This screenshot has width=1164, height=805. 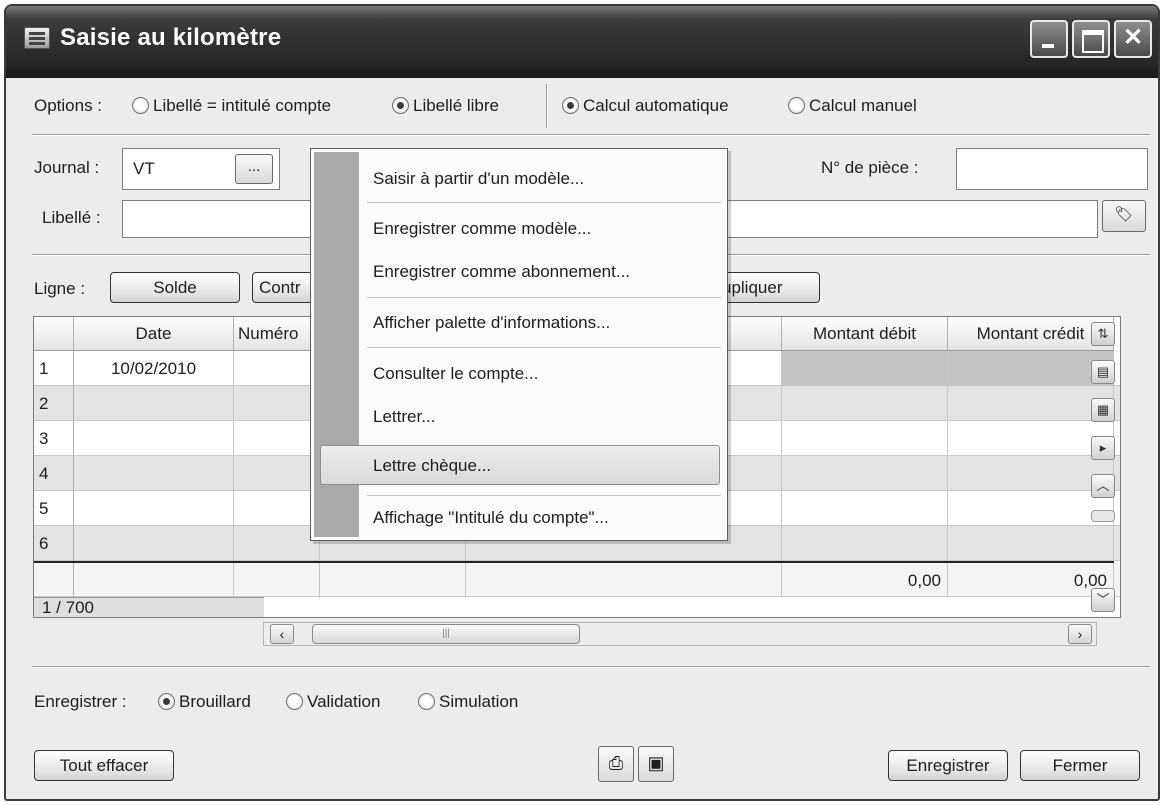 What do you see at coordinates (54, 508) in the screenshot?
I see `row-number: 5` at bounding box center [54, 508].